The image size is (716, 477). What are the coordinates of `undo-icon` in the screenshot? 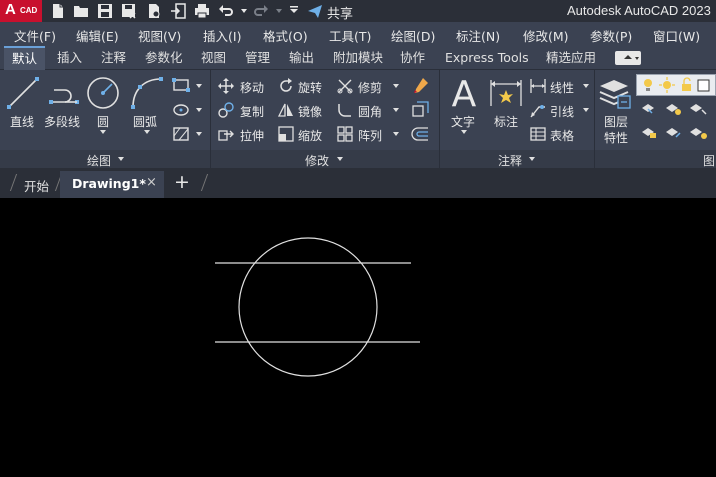 It's located at (226, 11).